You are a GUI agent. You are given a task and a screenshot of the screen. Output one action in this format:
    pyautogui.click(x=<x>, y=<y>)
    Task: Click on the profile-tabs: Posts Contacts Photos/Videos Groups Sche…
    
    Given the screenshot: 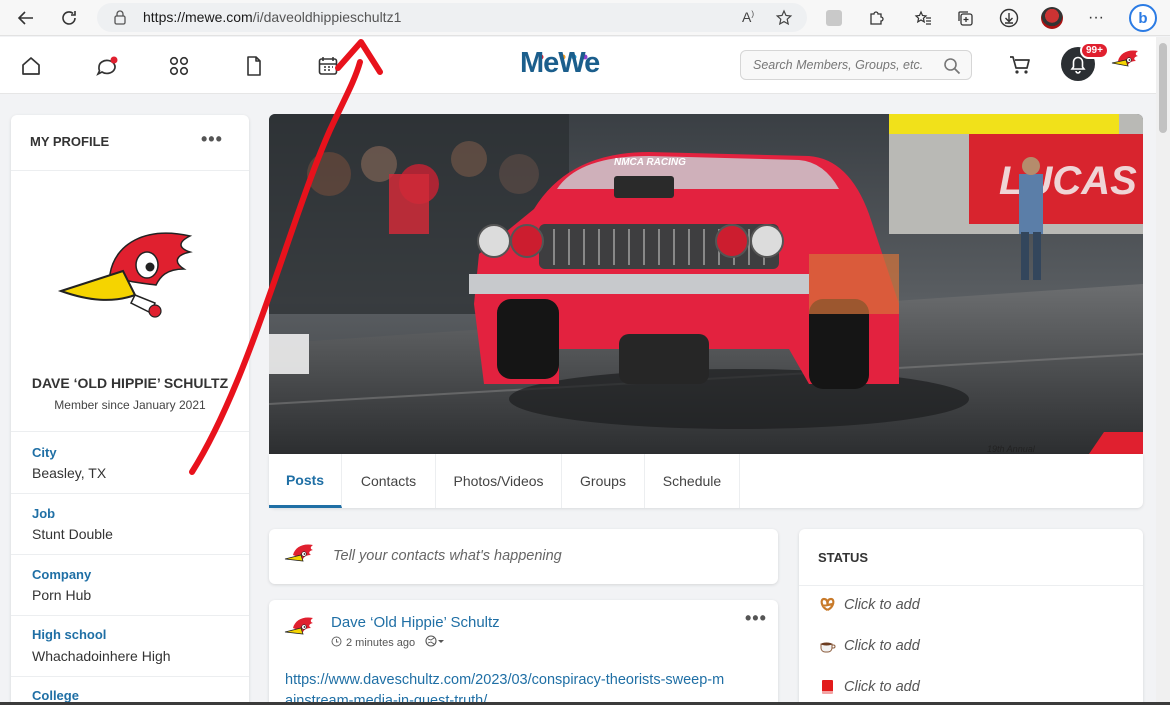 What is the action you would take?
    pyautogui.click(x=706, y=481)
    